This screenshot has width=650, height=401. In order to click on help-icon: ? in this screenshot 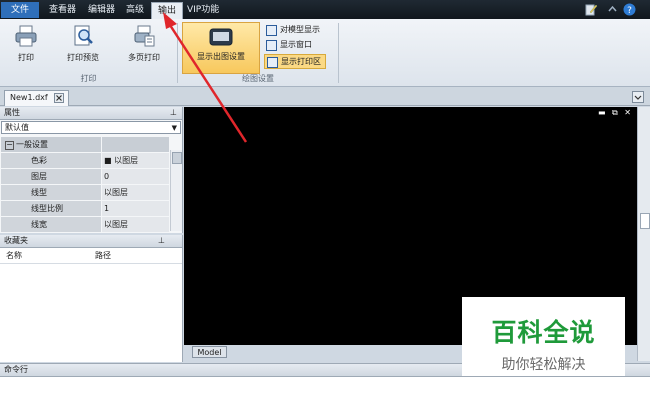, I will do `click(629, 9)`.